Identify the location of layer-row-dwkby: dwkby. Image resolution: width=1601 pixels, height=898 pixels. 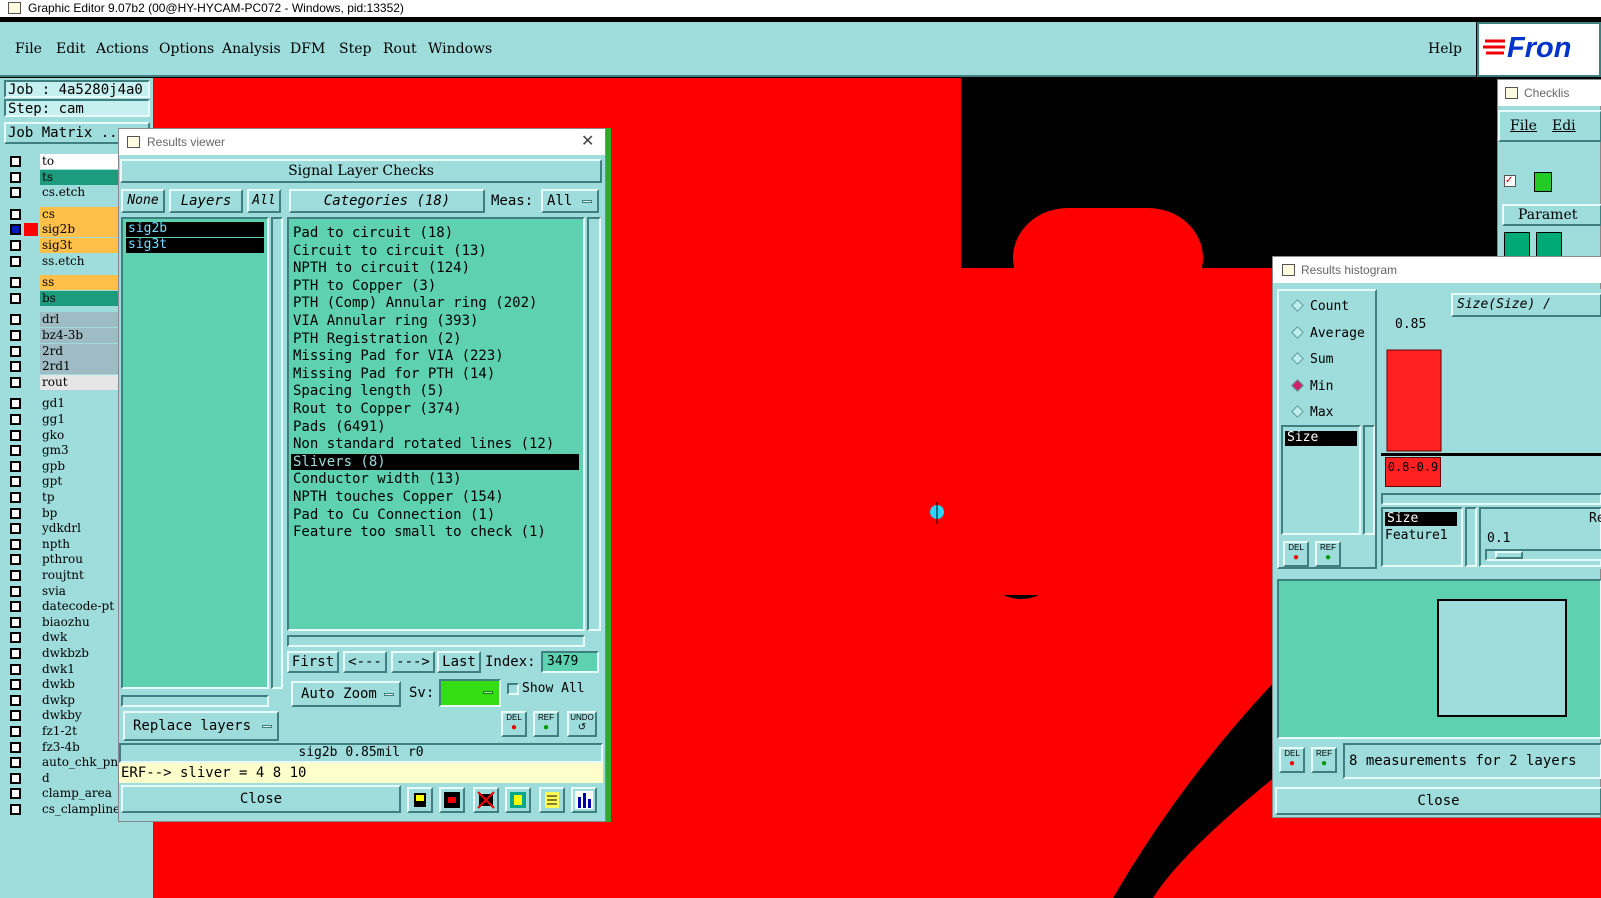
(63, 716).